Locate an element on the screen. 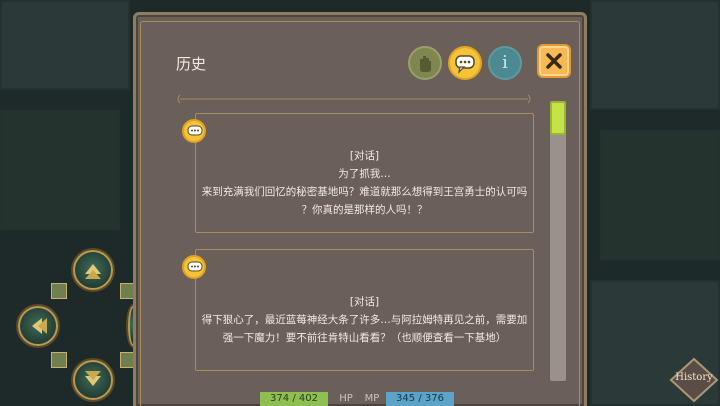  hp-value: 374 / 402 is located at coordinates (294, 399).